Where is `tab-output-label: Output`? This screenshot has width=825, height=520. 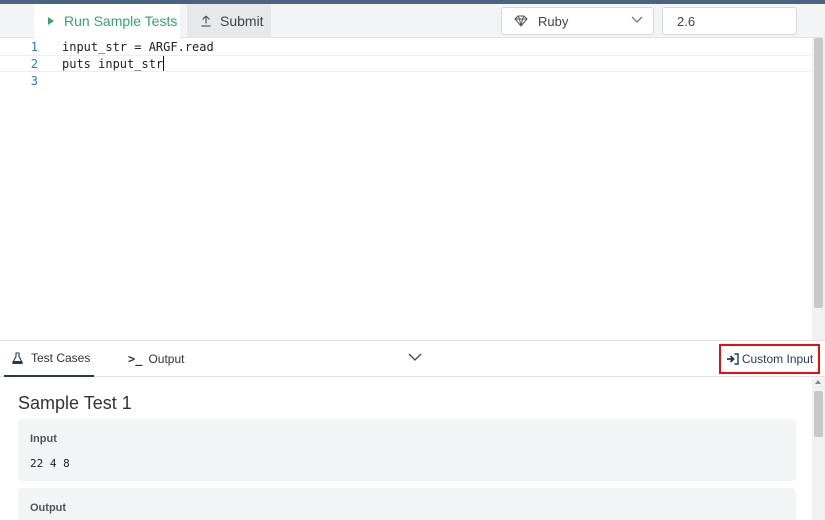 tab-output-label: Output is located at coordinates (166, 359).